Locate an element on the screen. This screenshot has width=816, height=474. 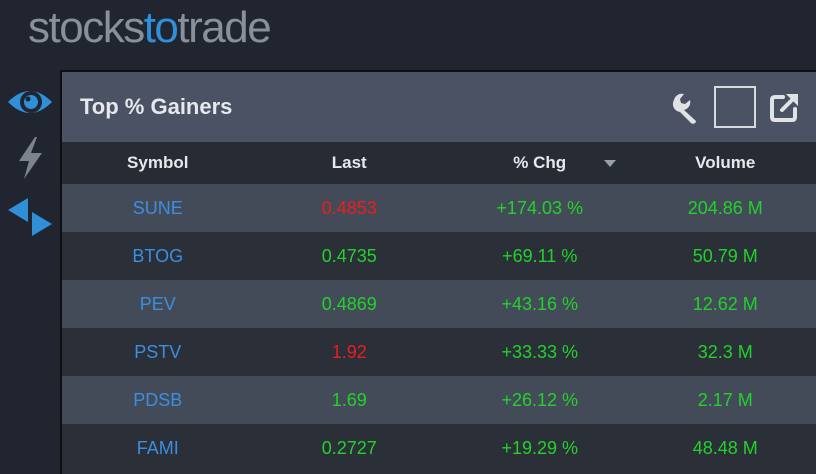
table-row: FAMI 0.2727 +19.29 % 48.48 M is located at coordinates (439, 448).